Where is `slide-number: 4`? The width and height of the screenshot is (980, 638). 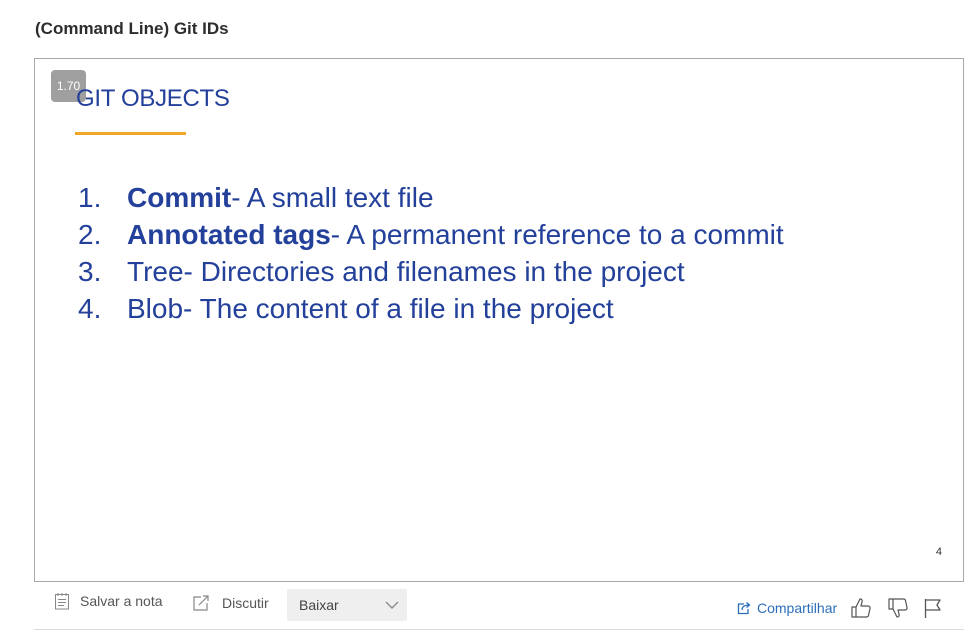
slide-number: 4 is located at coordinates (938, 552).